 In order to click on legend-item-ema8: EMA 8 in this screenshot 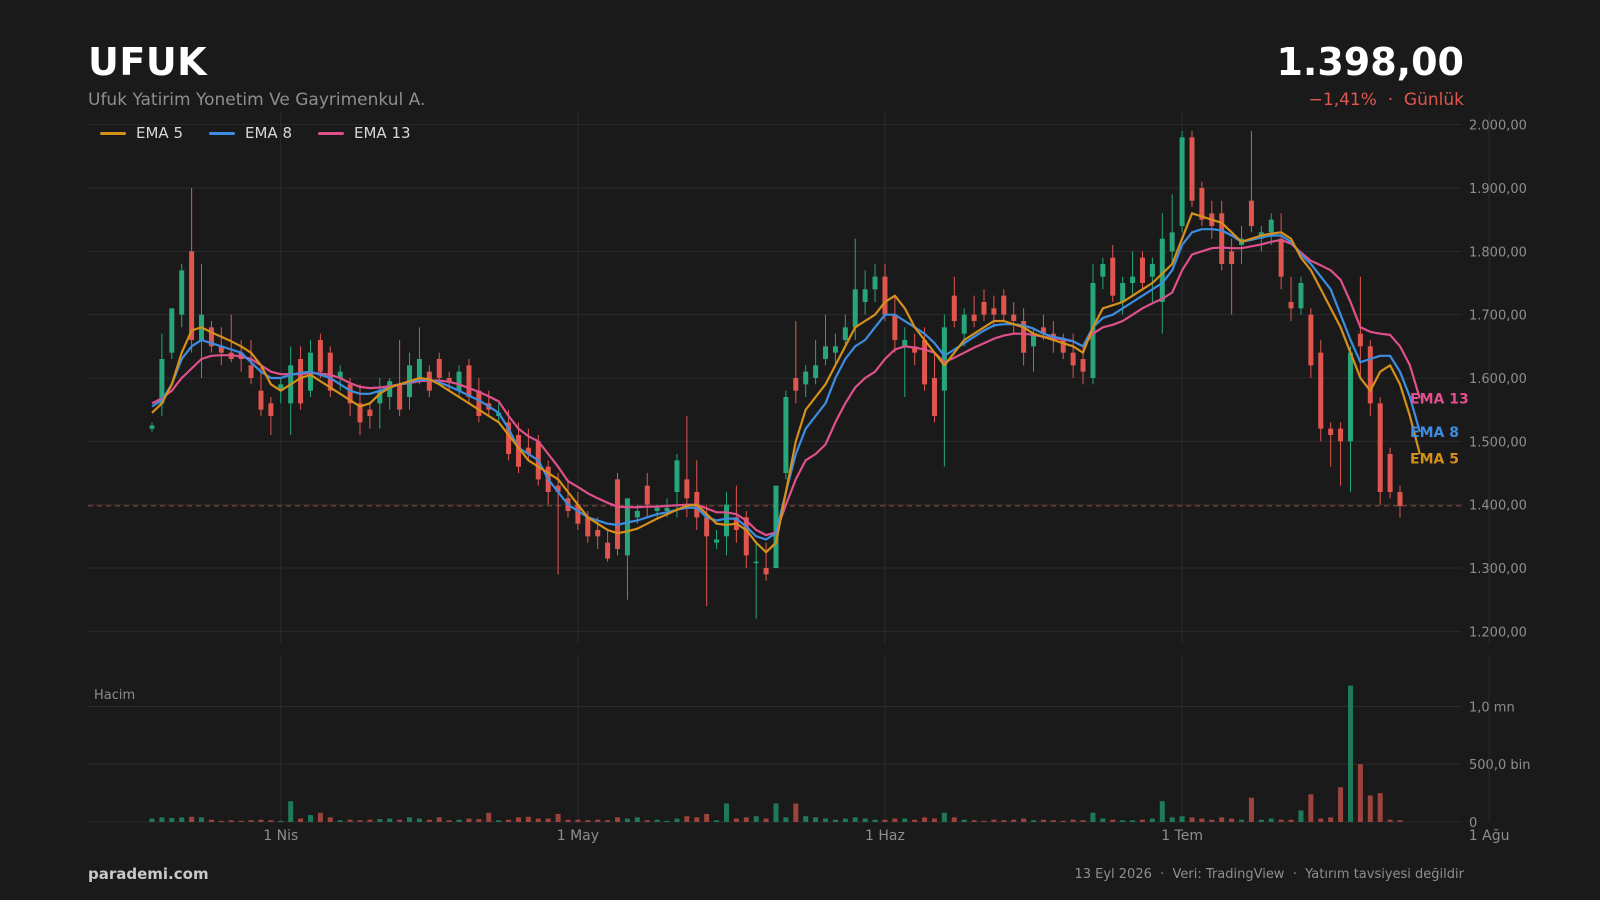, I will do `click(250, 133)`.